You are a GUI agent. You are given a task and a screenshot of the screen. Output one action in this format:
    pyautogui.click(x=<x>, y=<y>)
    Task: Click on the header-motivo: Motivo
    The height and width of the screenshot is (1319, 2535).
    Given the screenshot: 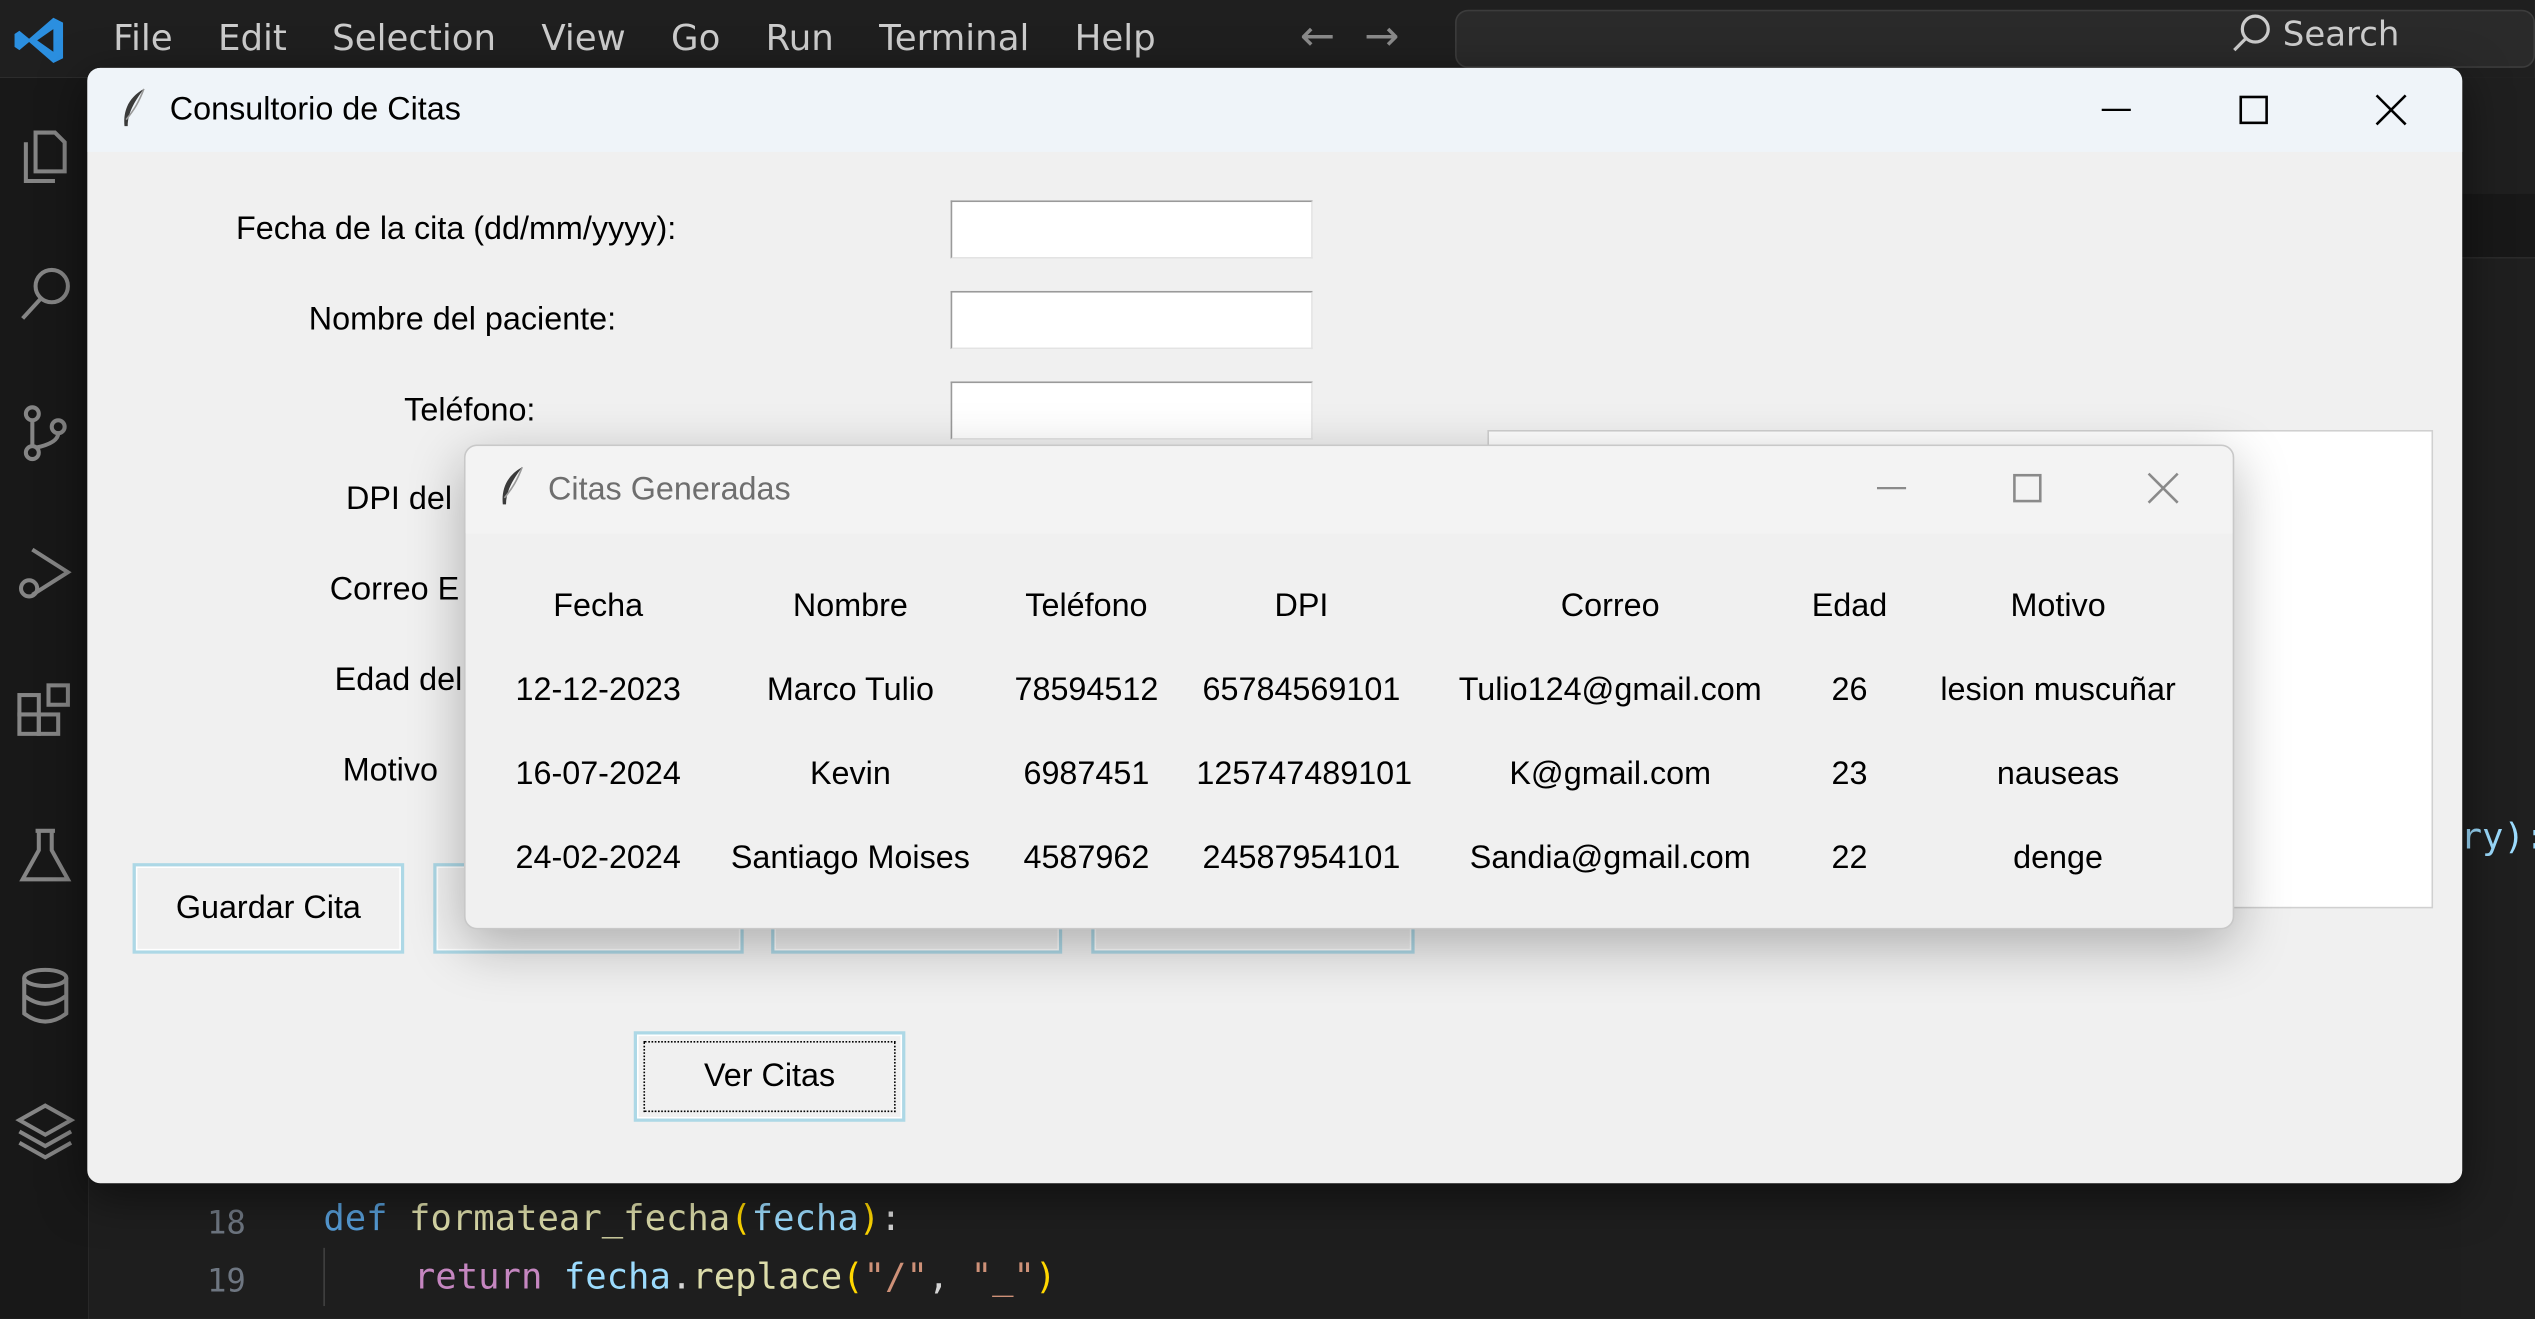 What is the action you would take?
    pyautogui.click(x=2058, y=606)
    